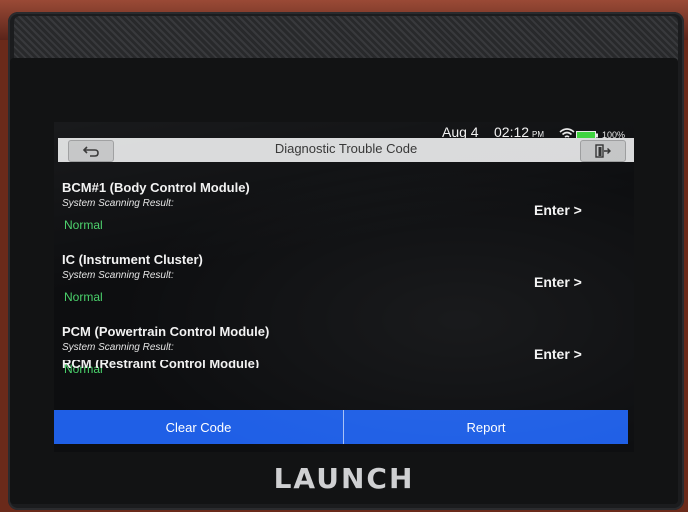 The height and width of the screenshot is (512, 688). Describe the element at coordinates (132, 259) in the screenshot. I see `module-name: IC (Instrument Cluster)` at that location.